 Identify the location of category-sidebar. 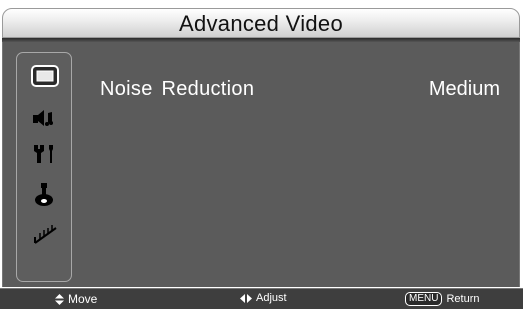
(44, 167).